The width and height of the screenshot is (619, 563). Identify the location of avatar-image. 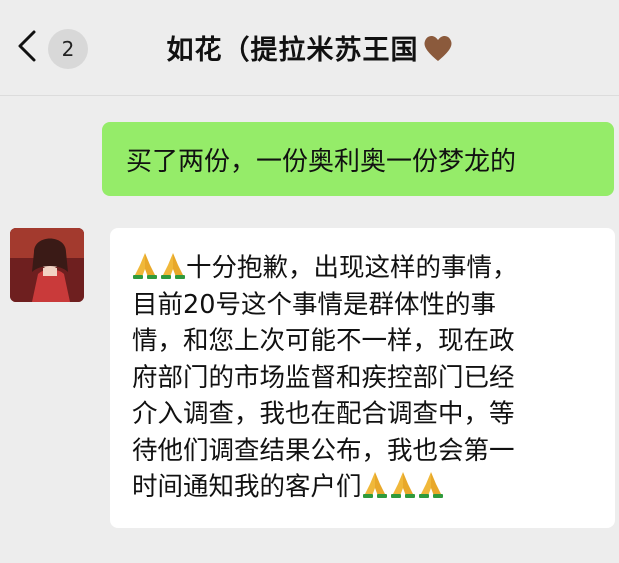
(47, 265).